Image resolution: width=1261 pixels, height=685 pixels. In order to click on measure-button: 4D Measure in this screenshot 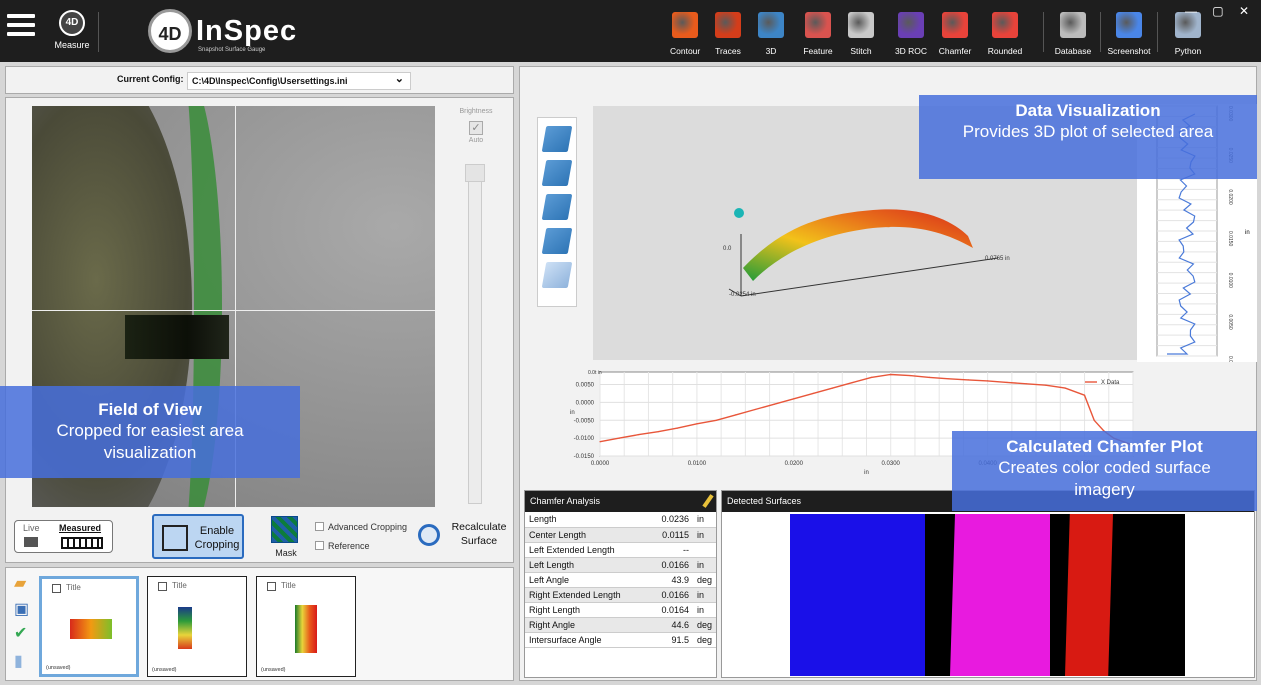, I will do `click(72, 30)`.